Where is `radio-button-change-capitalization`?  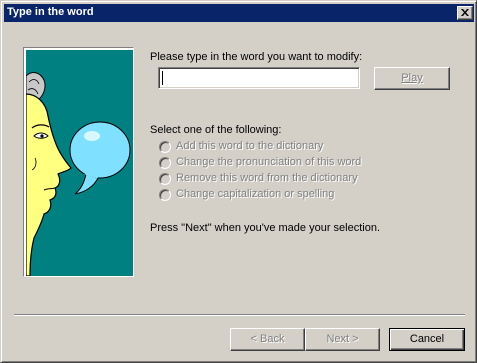 radio-button-change-capitalization is located at coordinates (165, 195).